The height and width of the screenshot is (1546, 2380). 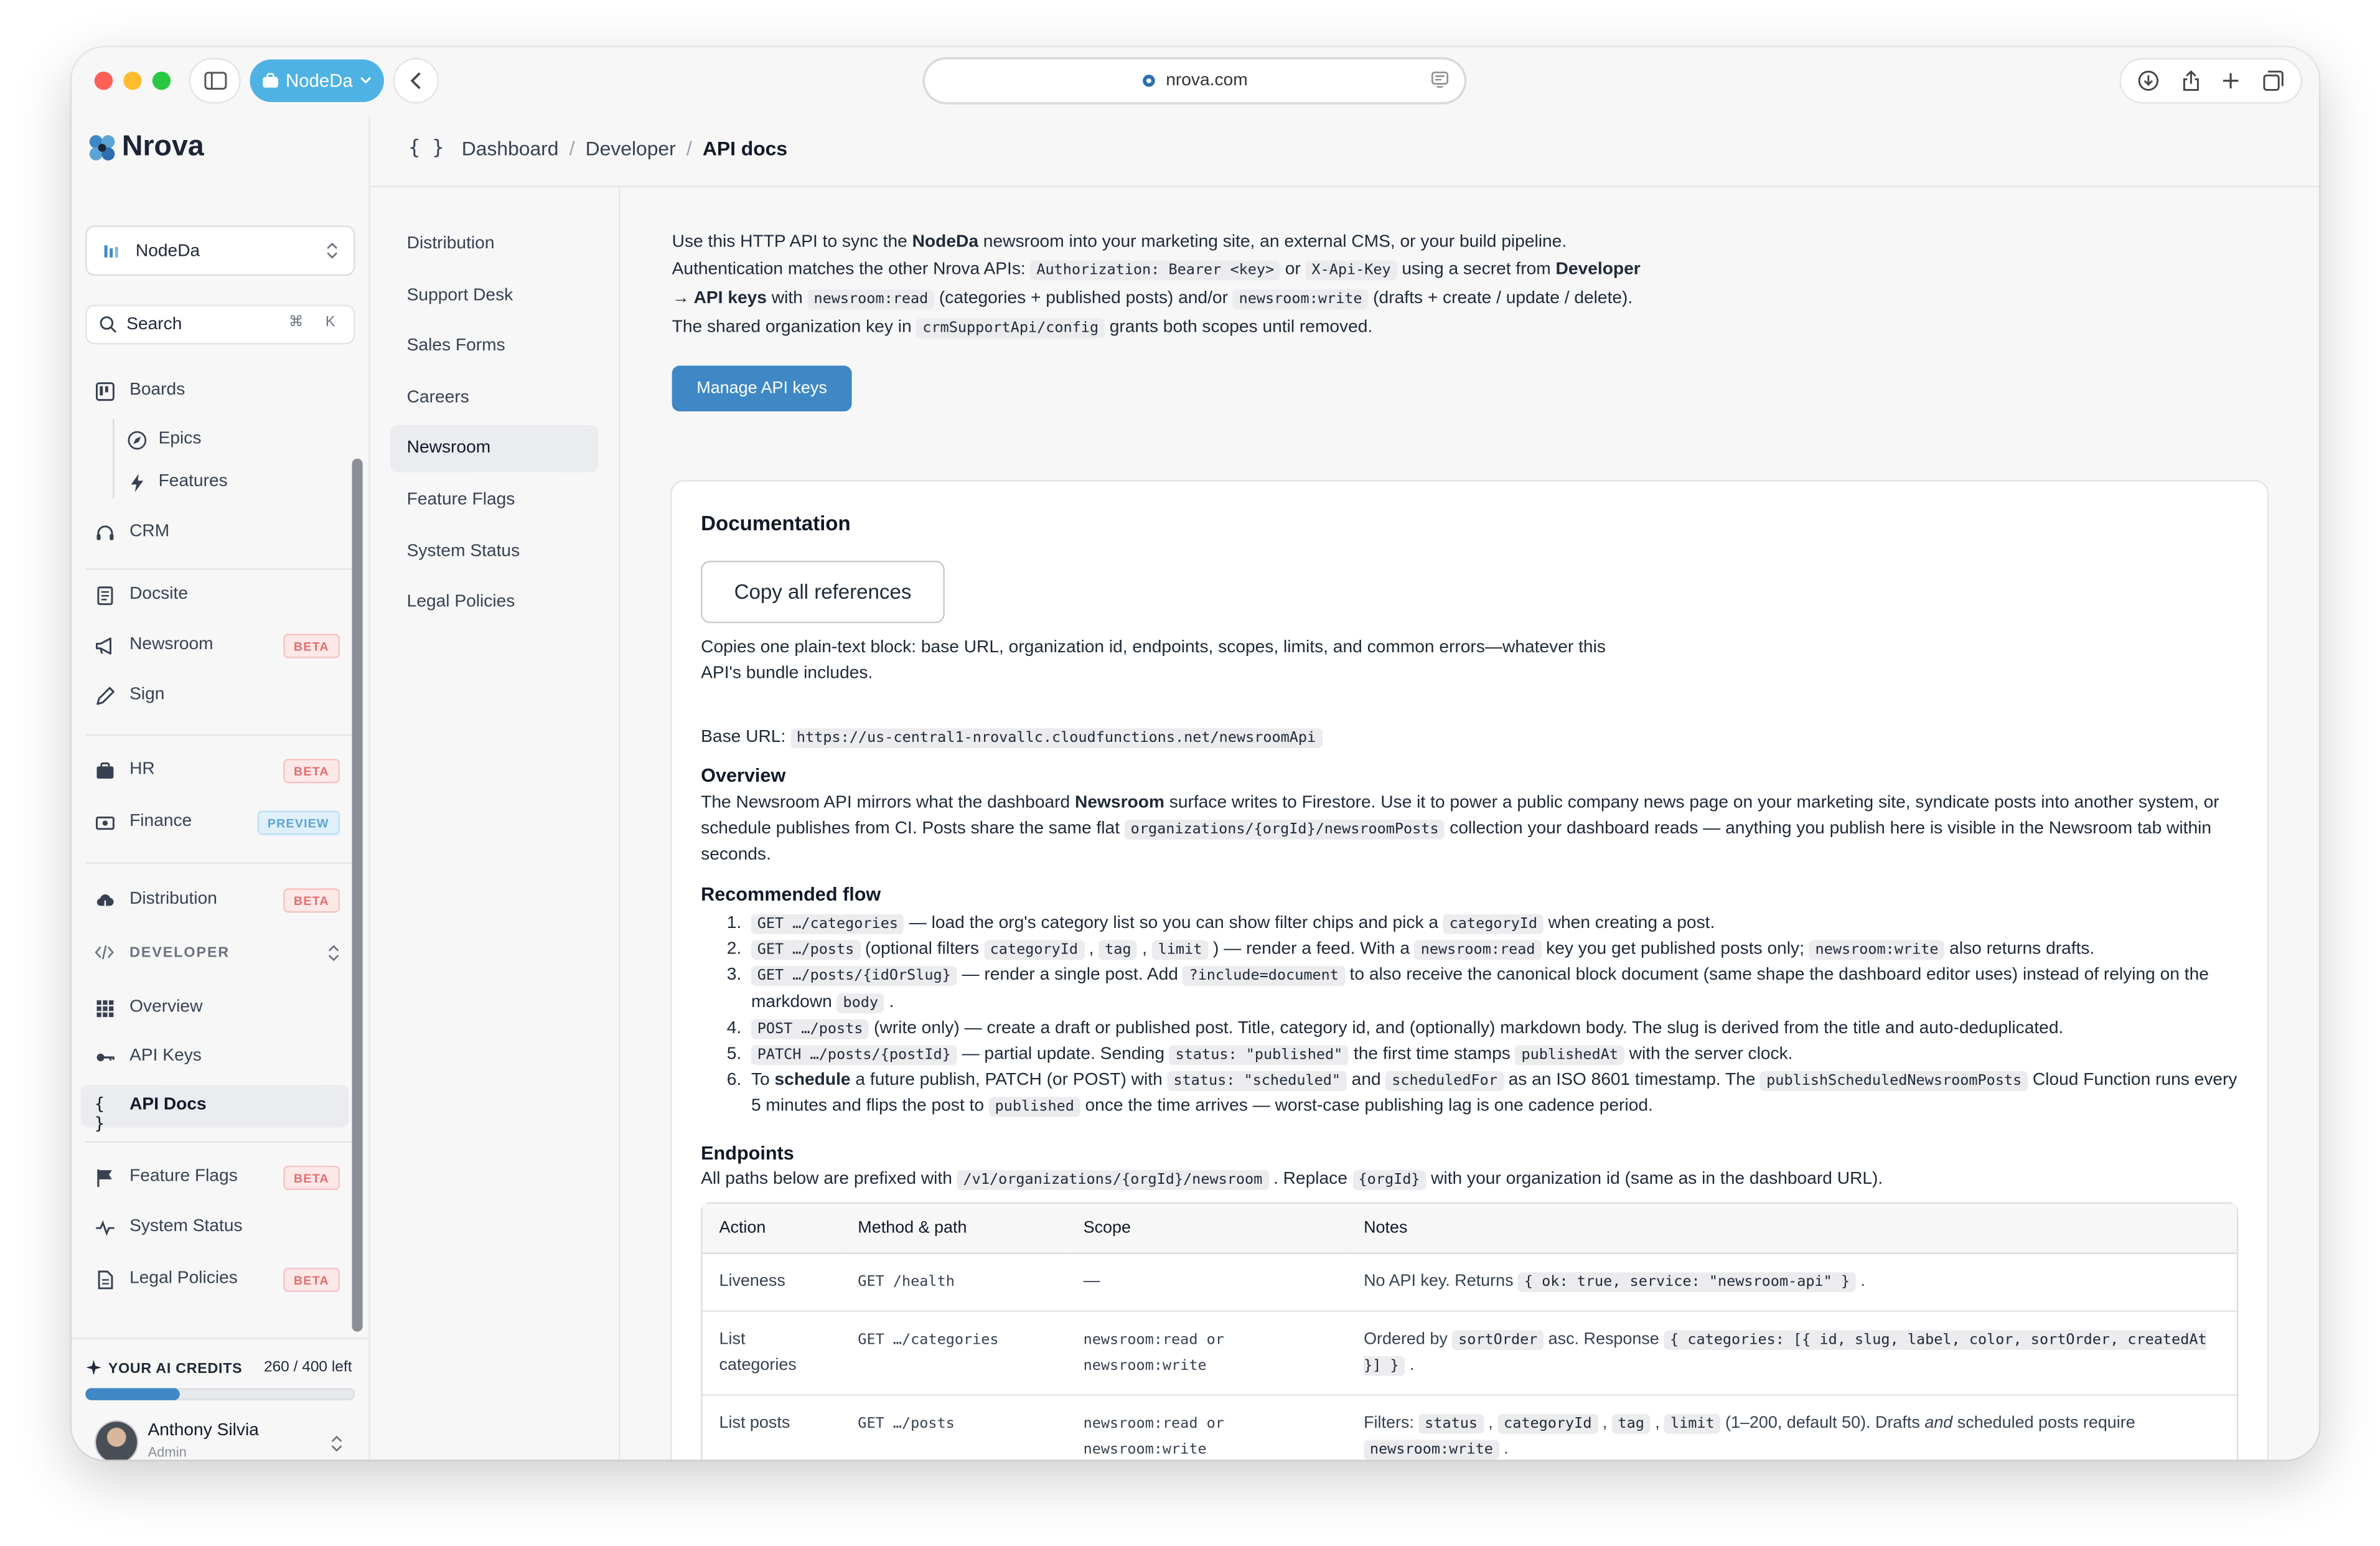 I want to click on sidebar-item-crm: CRM, so click(x=215, y=533).